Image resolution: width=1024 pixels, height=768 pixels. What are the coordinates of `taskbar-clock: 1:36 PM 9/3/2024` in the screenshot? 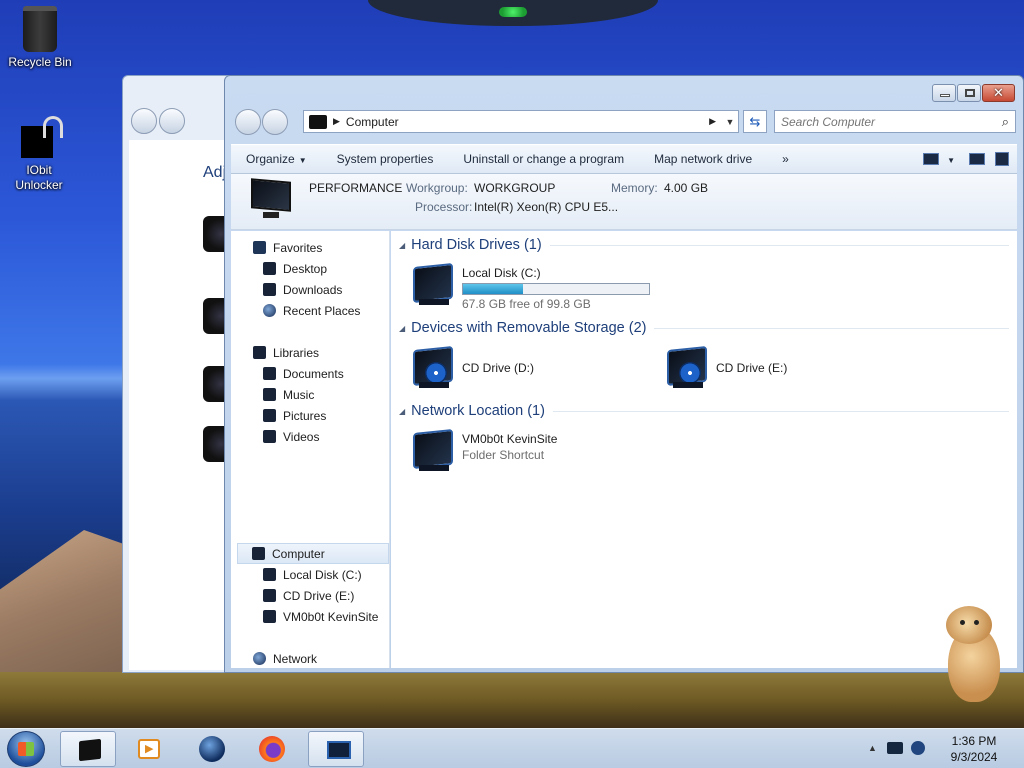 It's located at (974, 749).